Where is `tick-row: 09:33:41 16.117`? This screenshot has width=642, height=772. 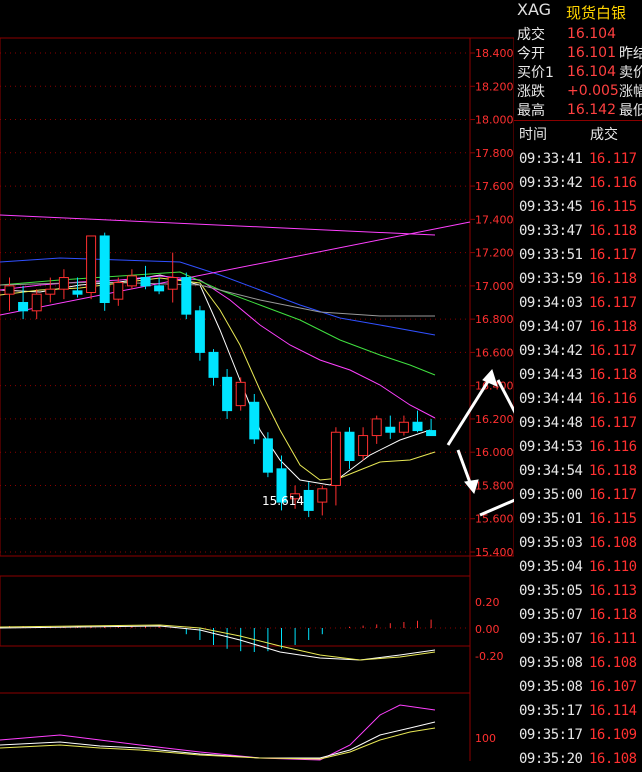 tick-row: 09:33:41 16.117 is located at coordinates (578, 160).